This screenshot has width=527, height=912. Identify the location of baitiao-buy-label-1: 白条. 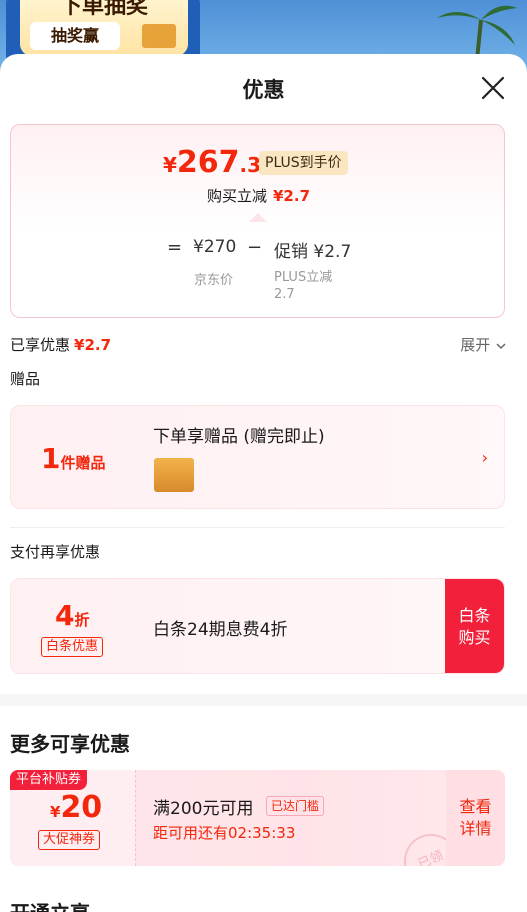
(474, 615).